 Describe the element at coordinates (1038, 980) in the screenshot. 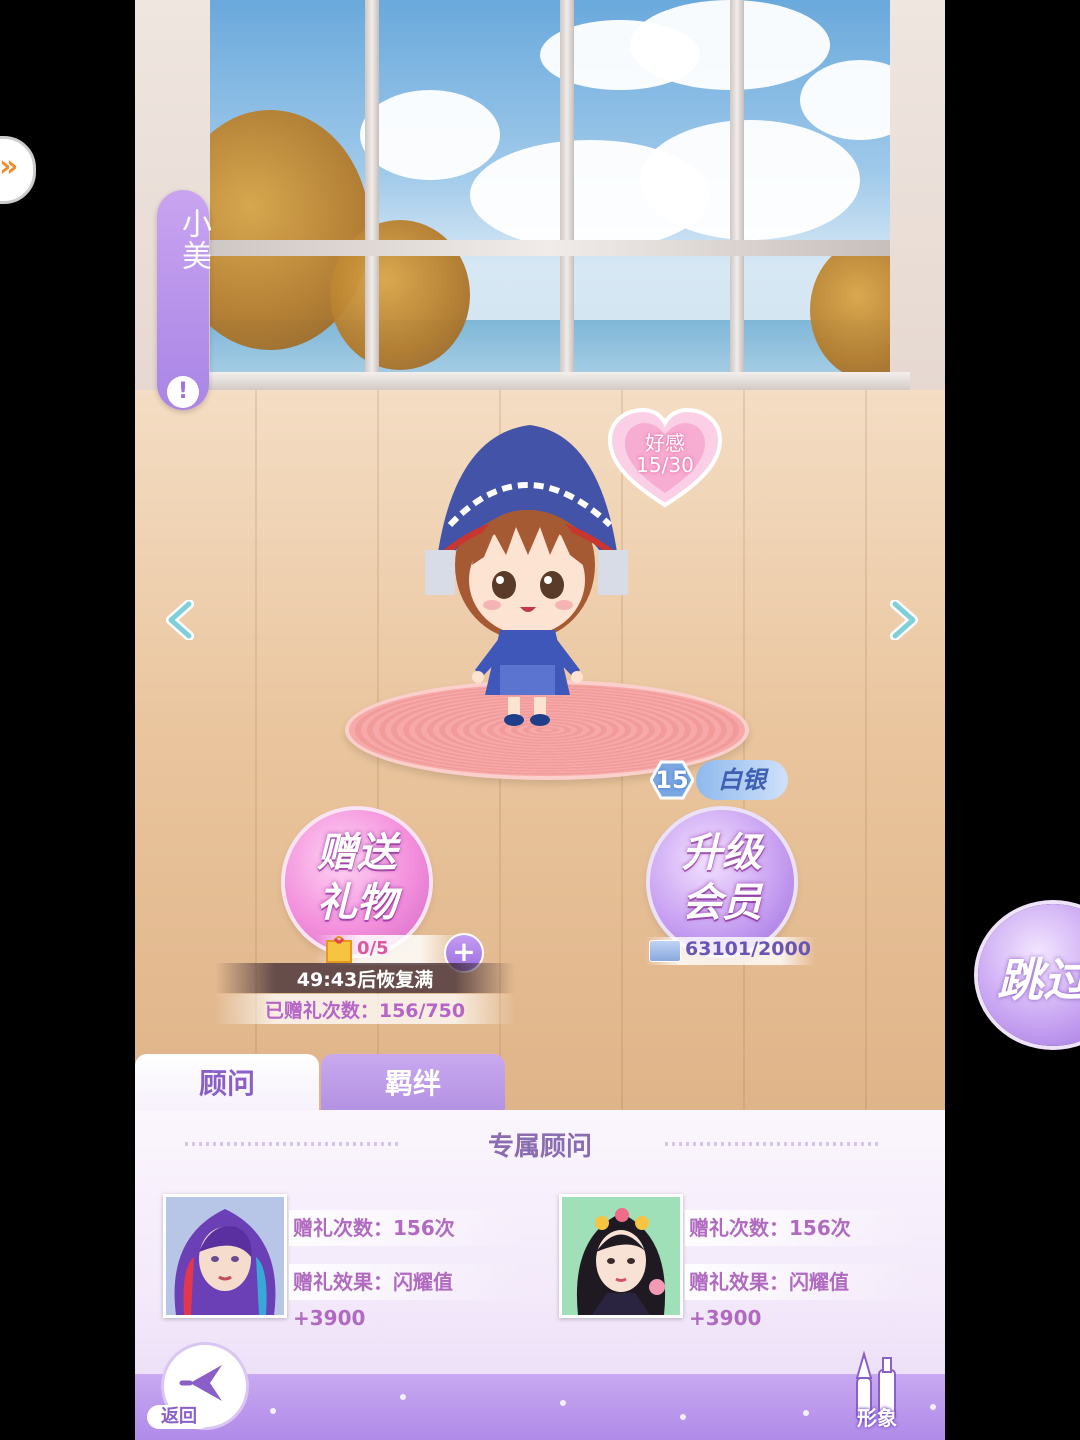

I see `skip-label: 跳过` at that location.